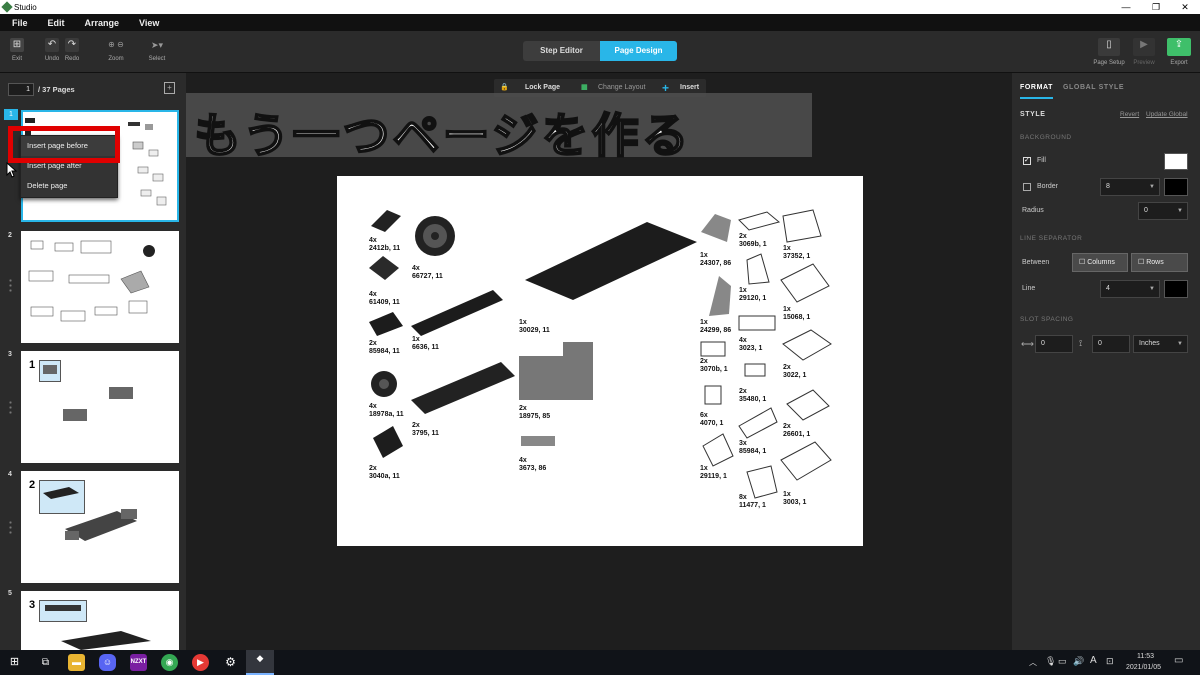 The image size is (1200, 675). What do you see at coordinates (1126, 7) in the screenshot?
I see `minimize-button: —` at bounding box center [1126, 7].